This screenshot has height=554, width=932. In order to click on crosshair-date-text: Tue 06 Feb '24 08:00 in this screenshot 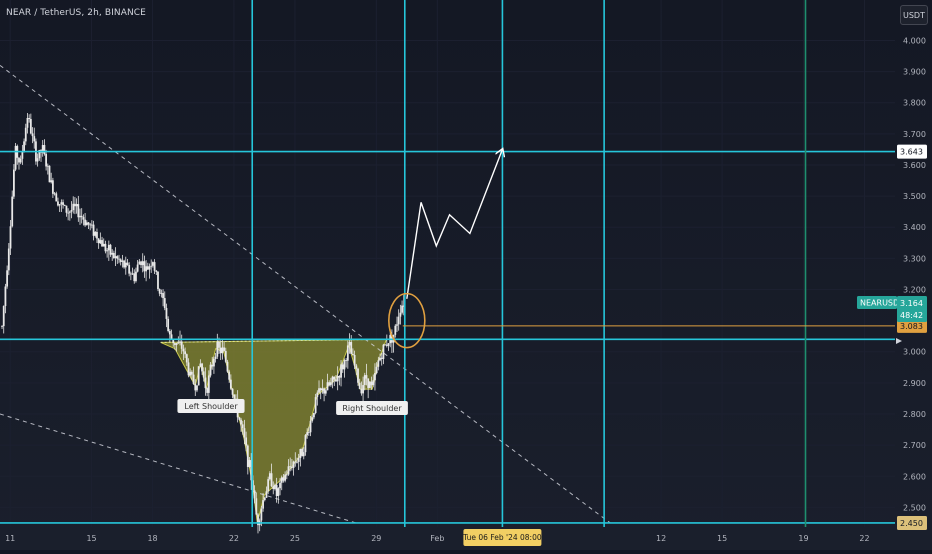, I will do `click(502, 537)`.